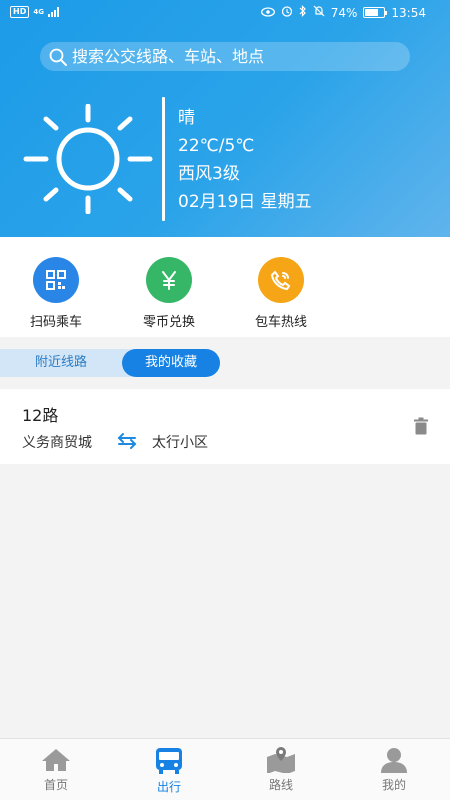 This screenshot has height=800, width=450. What do you see at coordinates (225, 13) in the screenshot?
I see `status-bar: HD 4G 74% 13:54` at bounding box center [225, 13].